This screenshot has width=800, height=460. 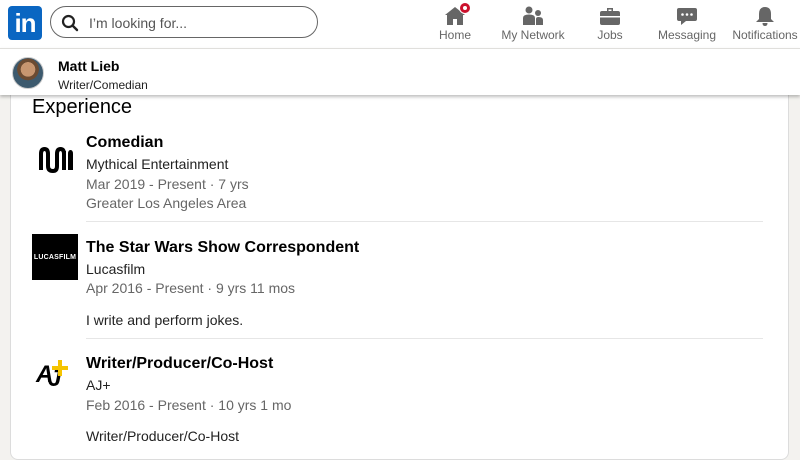 I want to click on nav-jobs: Jobs, so click(x=610, y=24).